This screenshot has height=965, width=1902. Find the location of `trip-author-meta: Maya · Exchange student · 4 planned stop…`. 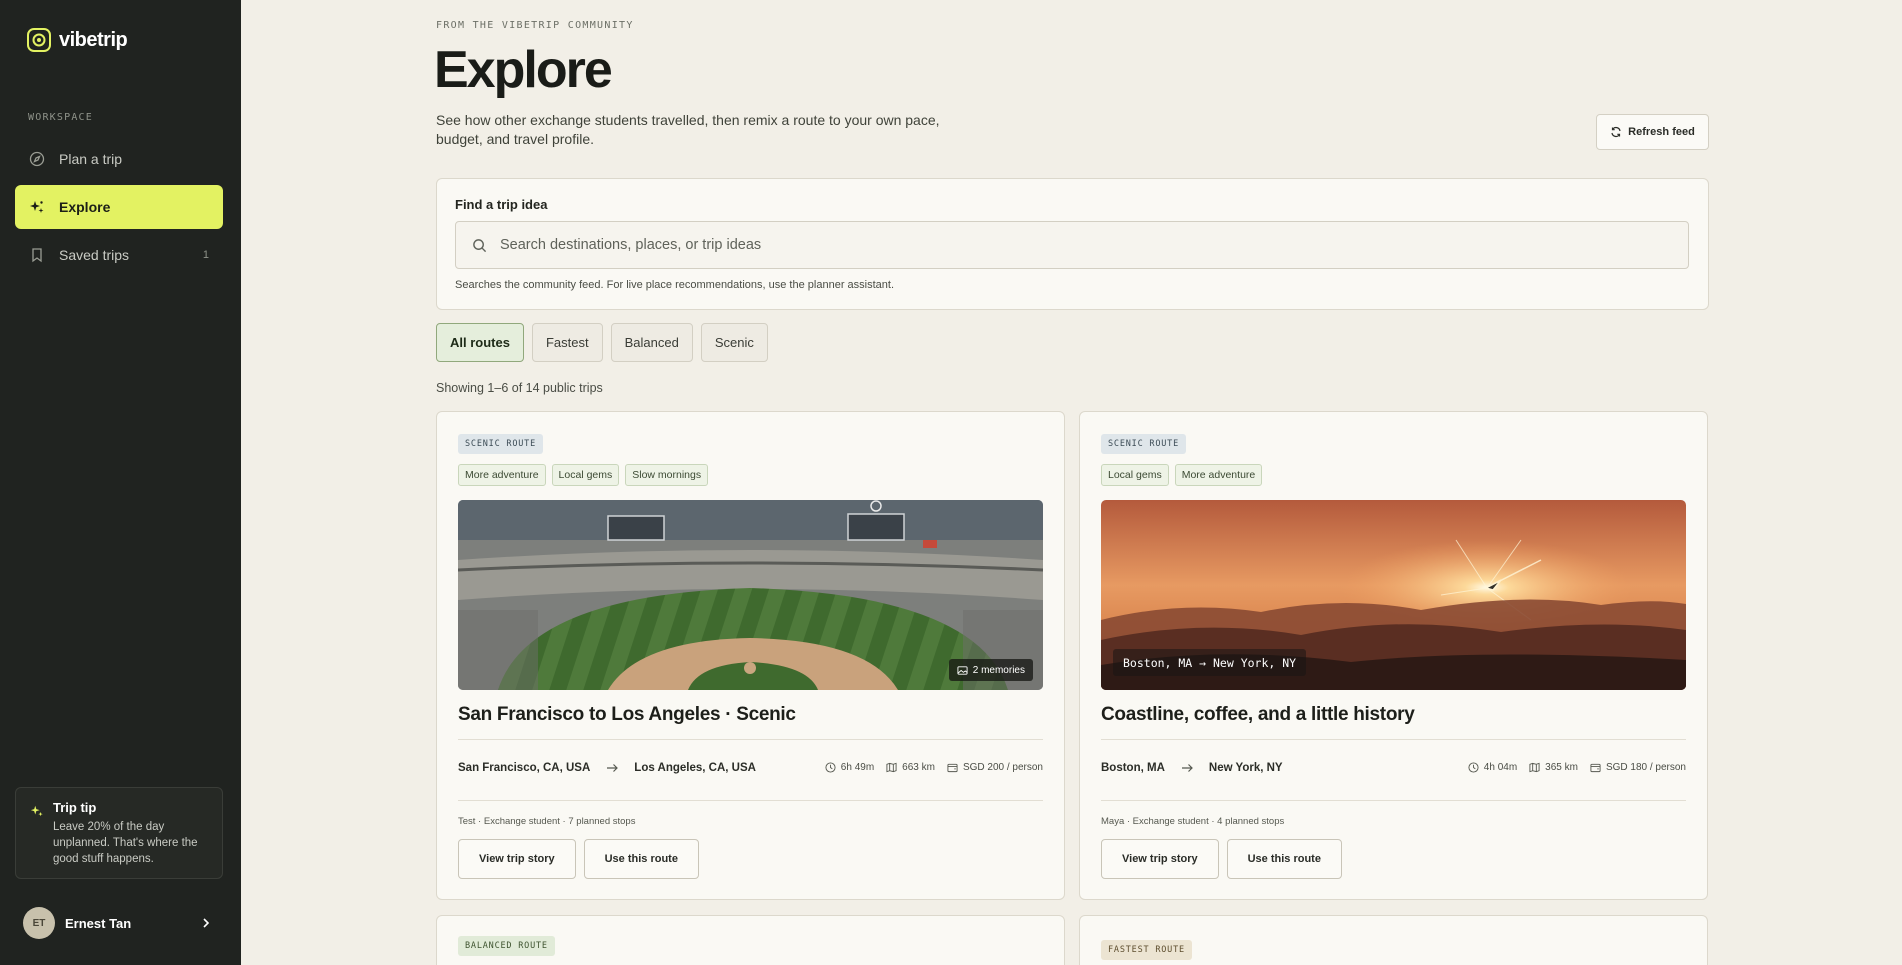

trip-author-meta: Maya · Exchange student · 4 planned stop… is located at coordinates (1193, 821).